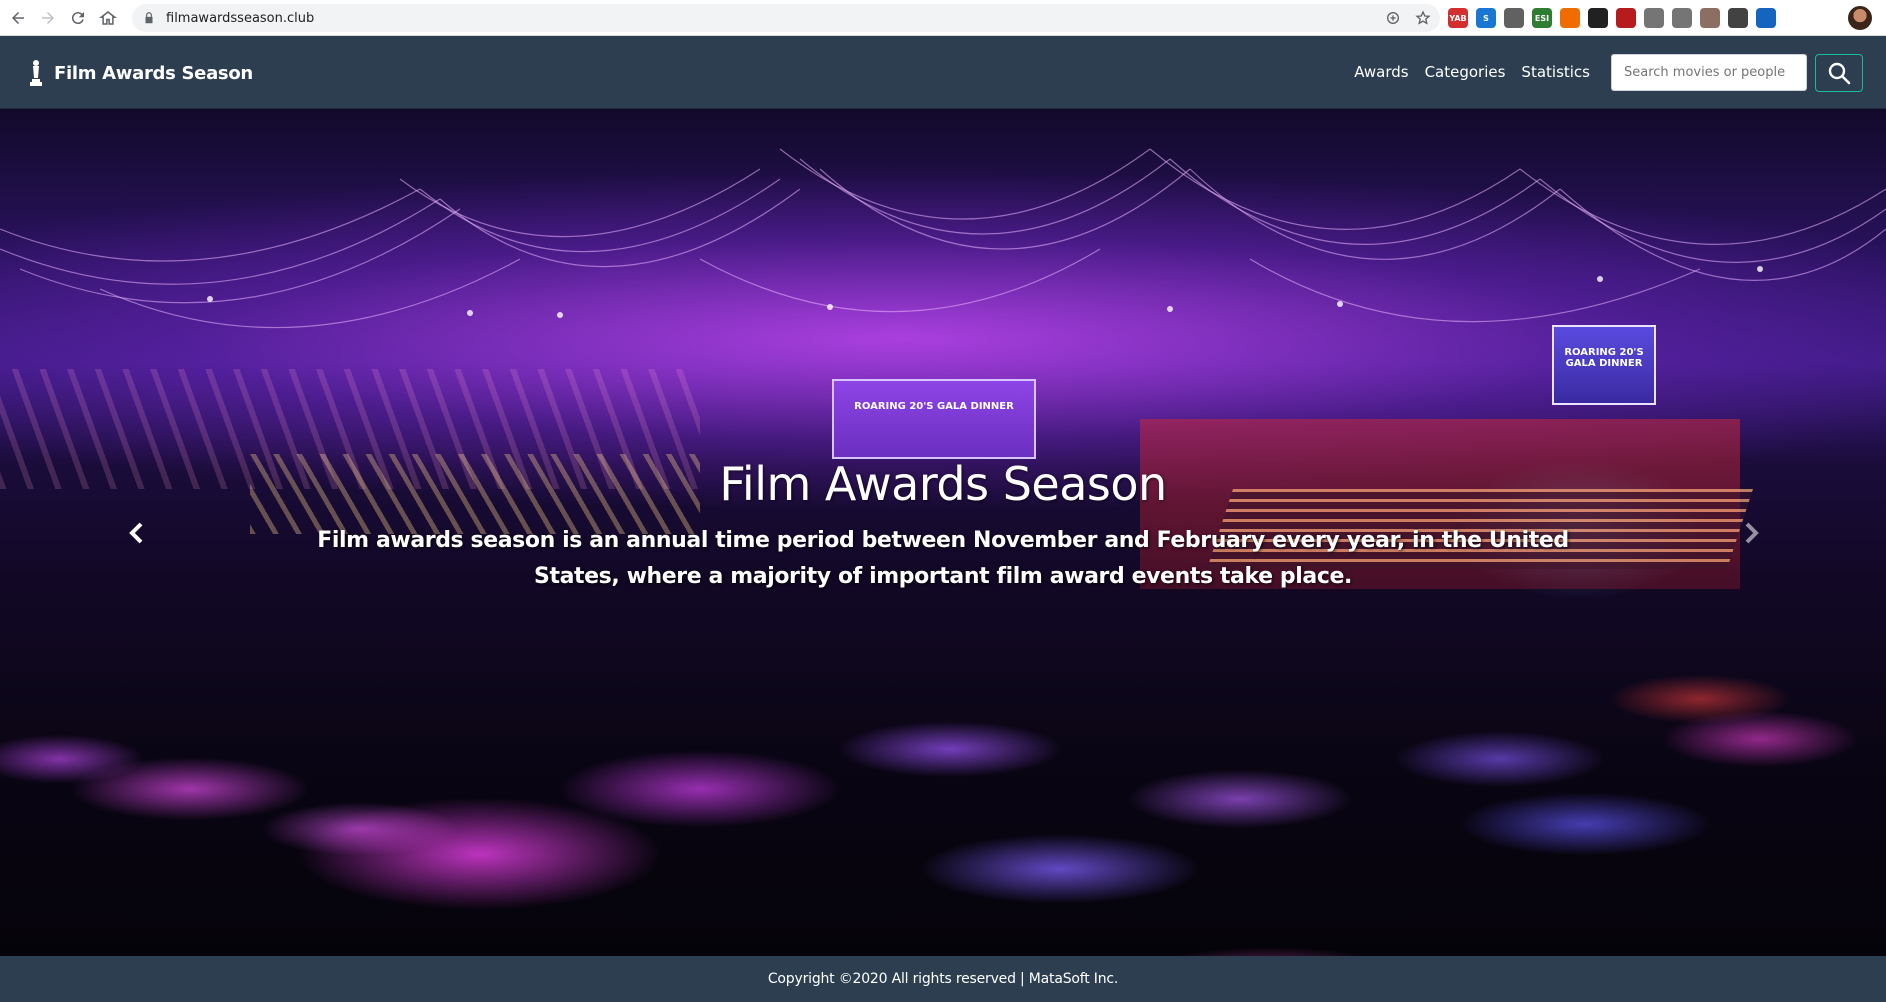 This screenshot has height=1002, width=1886. I want to click on search-button, so click(1839, 73).